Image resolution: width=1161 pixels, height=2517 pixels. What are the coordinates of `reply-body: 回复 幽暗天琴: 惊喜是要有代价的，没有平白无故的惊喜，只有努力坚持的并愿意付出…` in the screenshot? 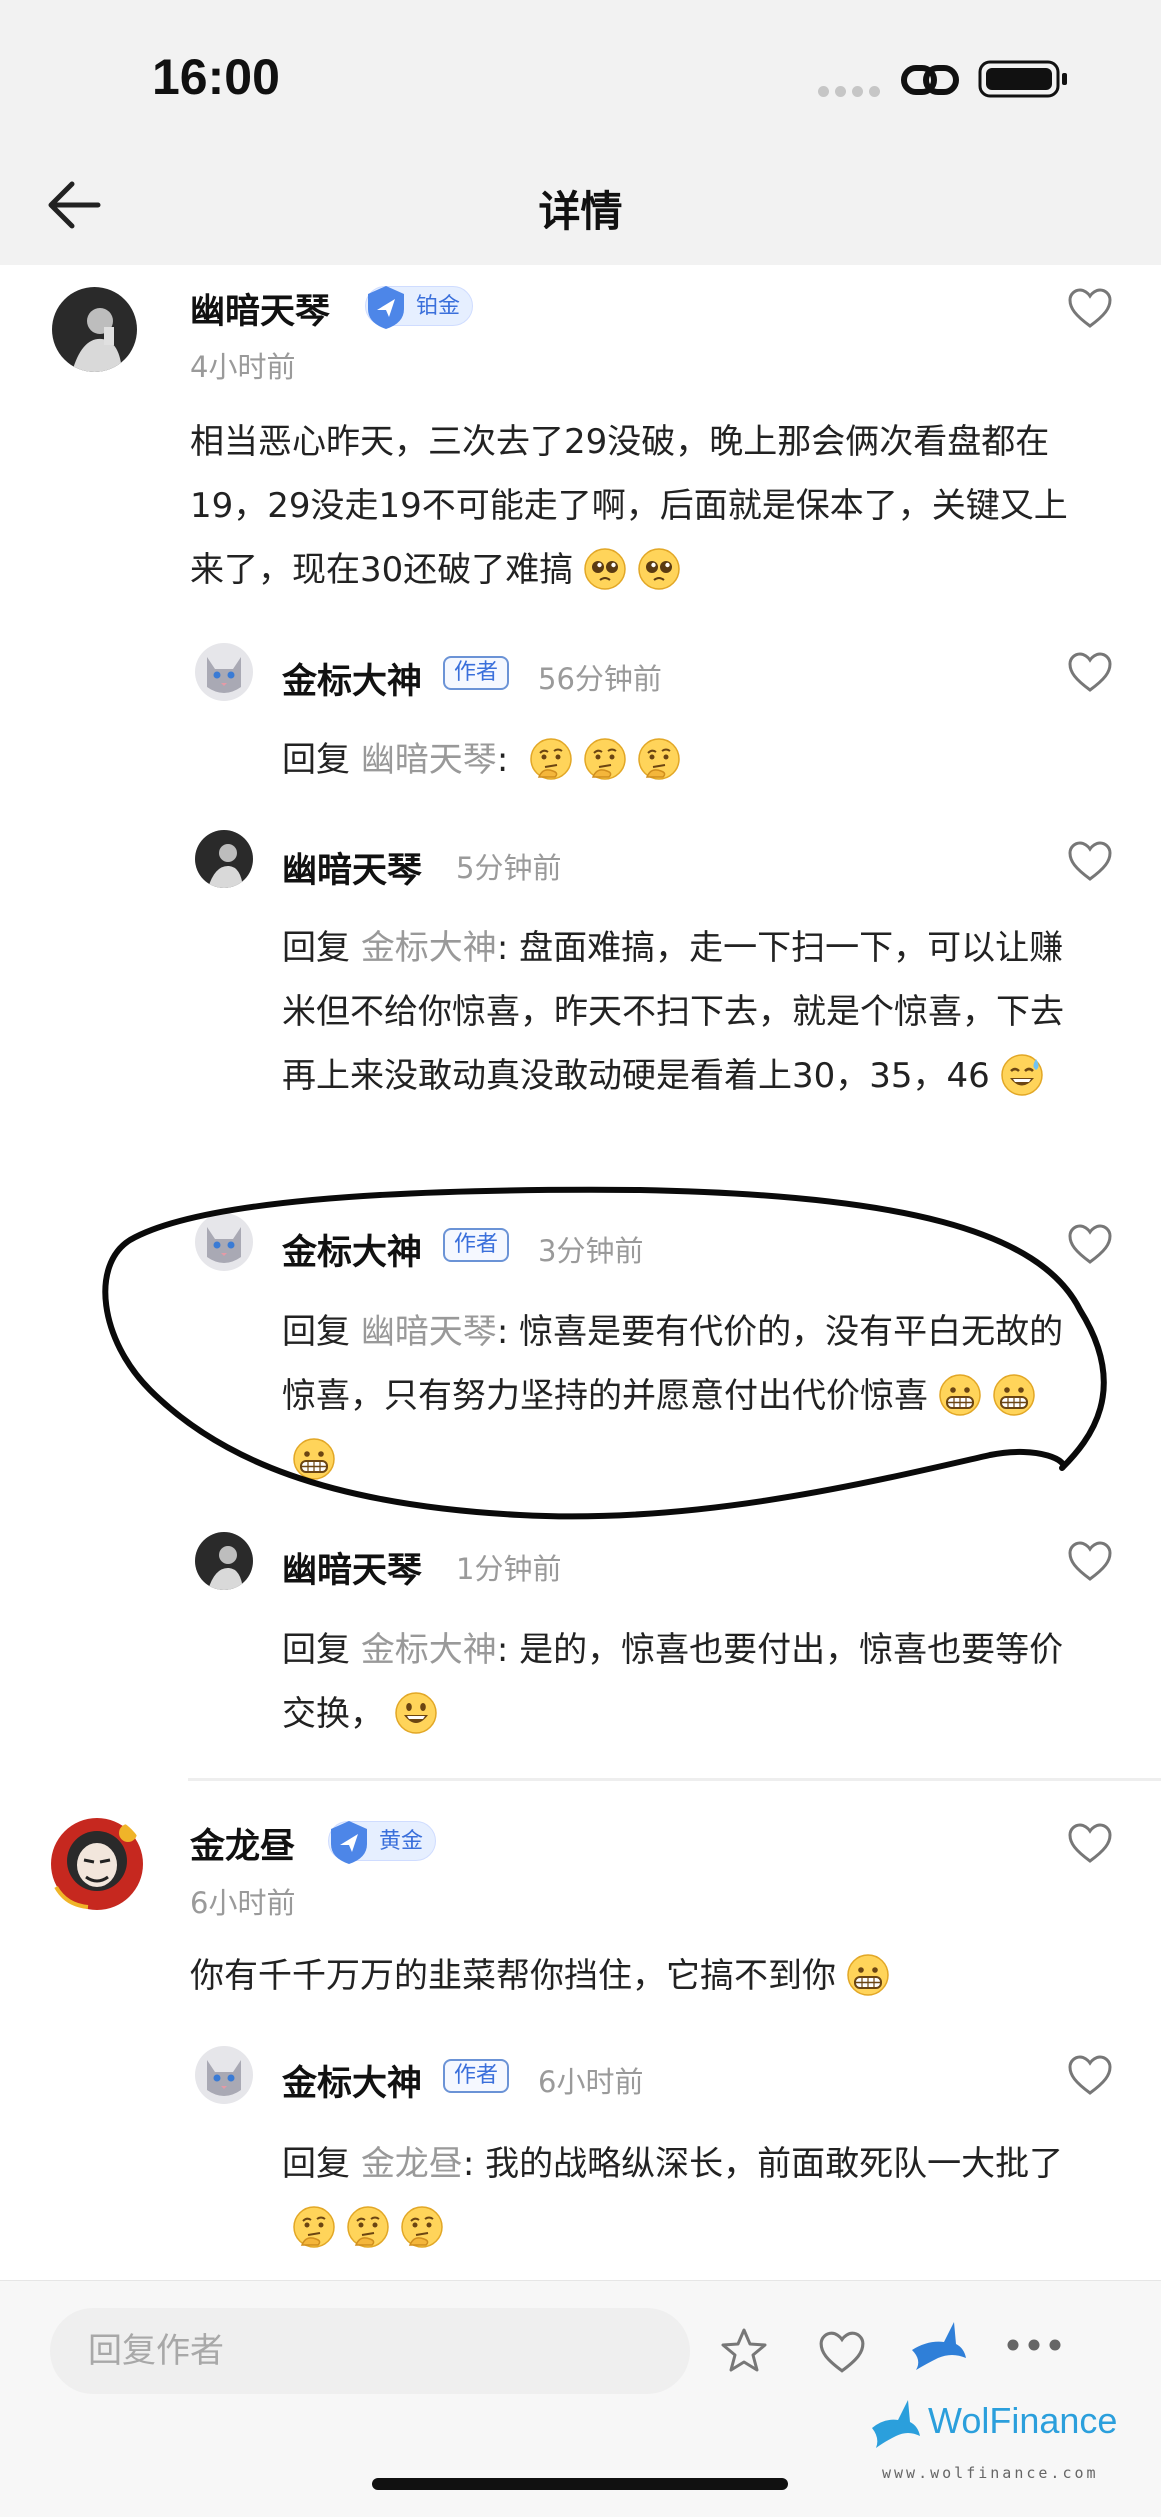 It's located at (677, 1396).